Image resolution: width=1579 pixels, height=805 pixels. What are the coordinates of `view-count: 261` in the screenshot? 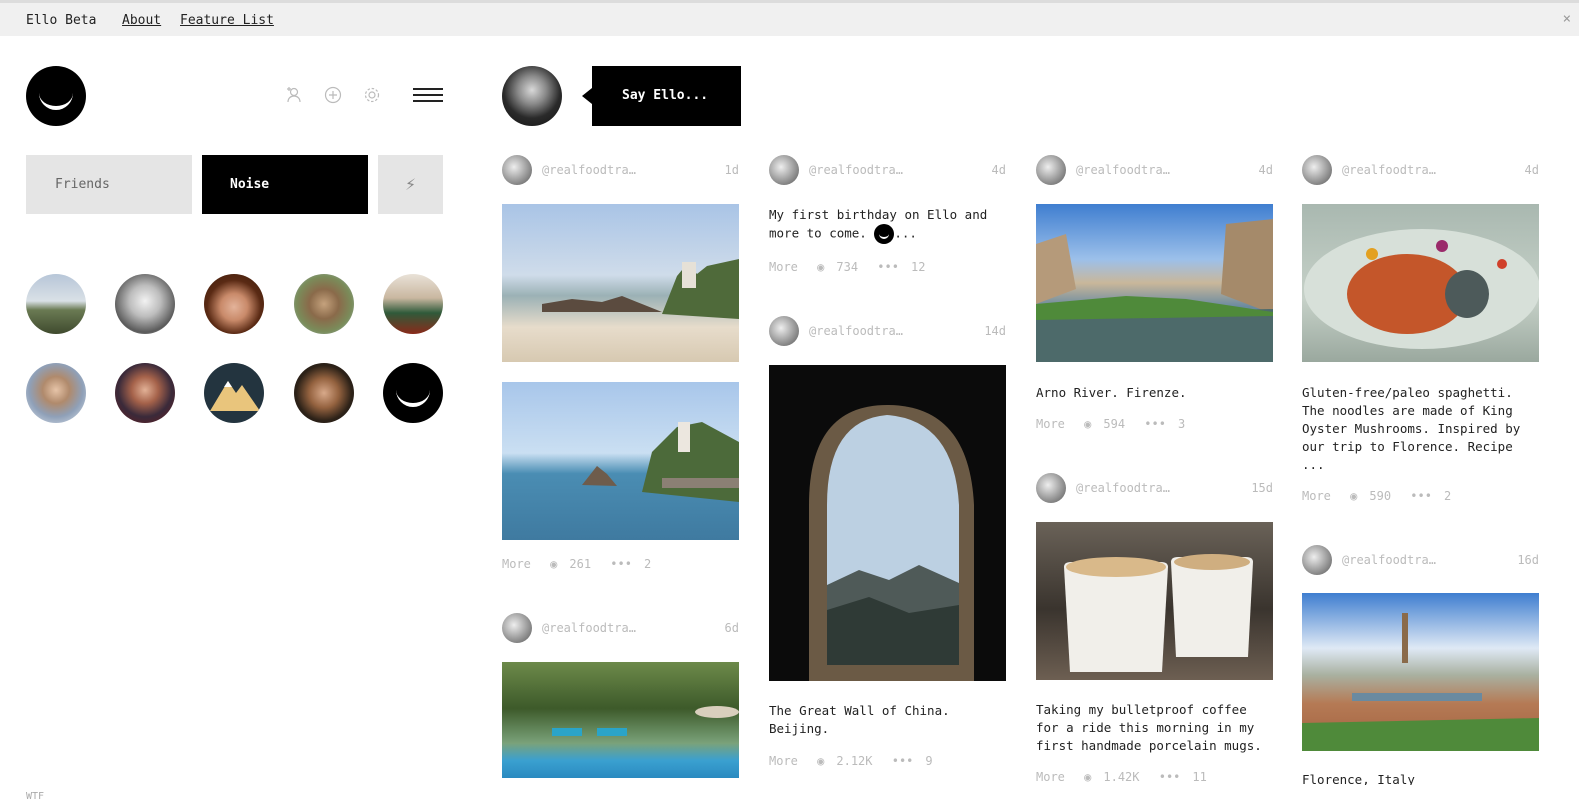 It's located at (580, 564).